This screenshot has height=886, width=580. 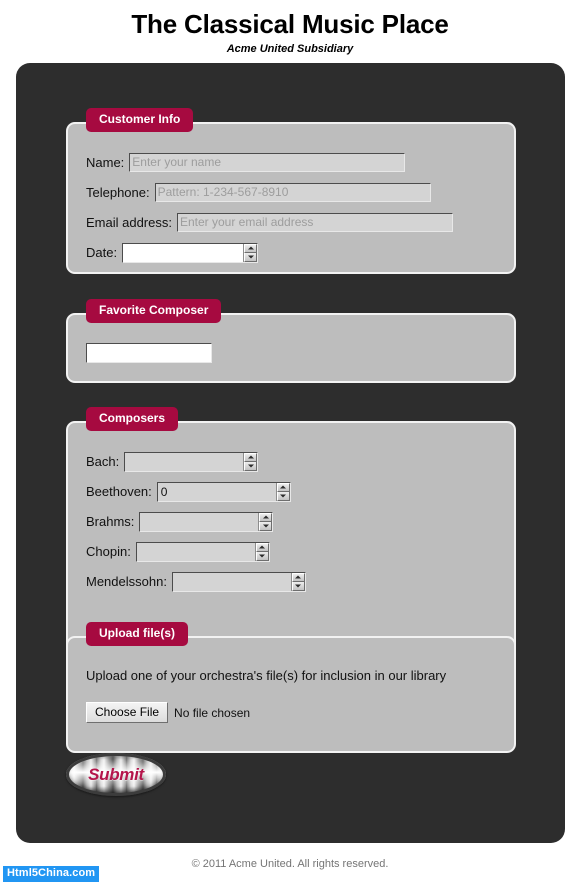 I want to click on bach-spinner, so click(x=250, y=461).